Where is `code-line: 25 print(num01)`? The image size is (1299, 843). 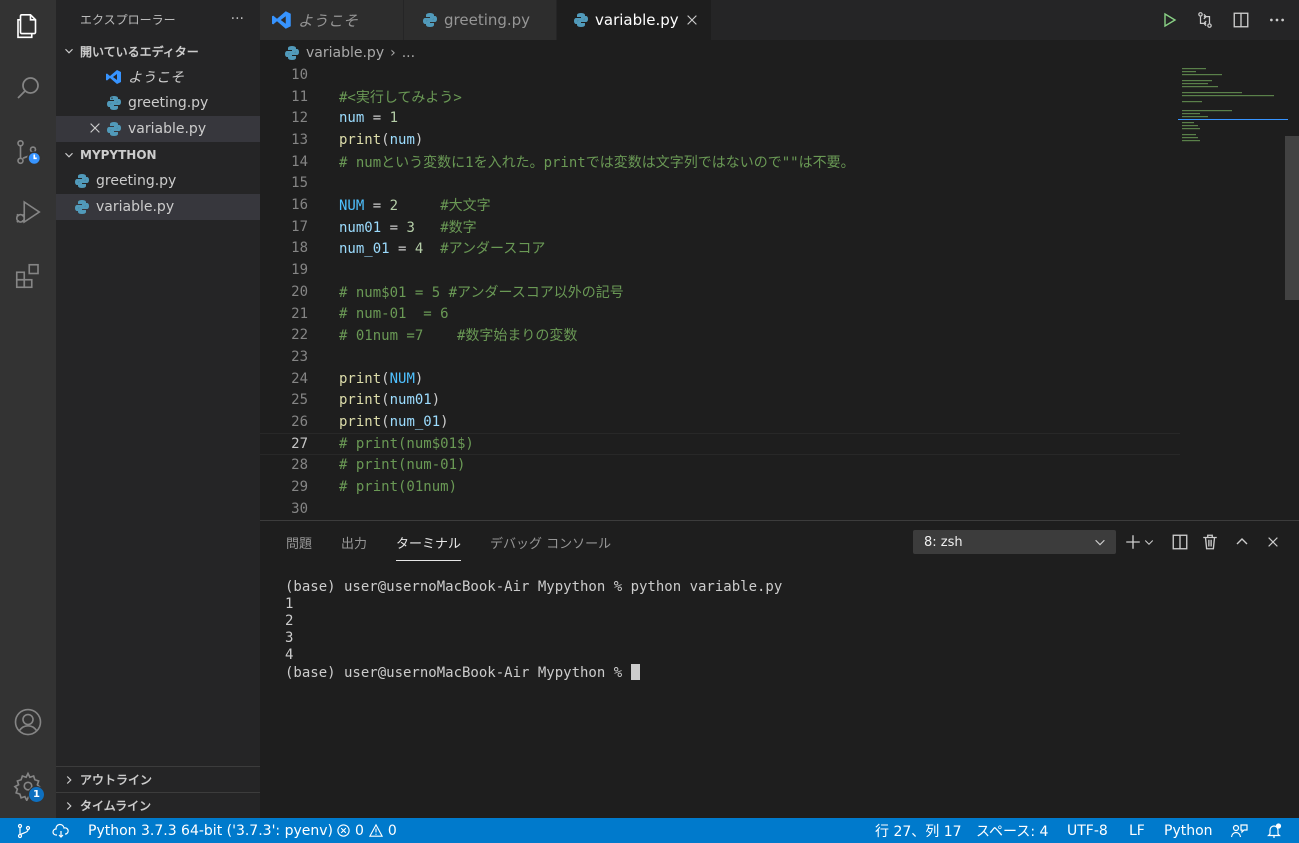 code-line: 25 print(num01) is located at coordinates (720, 401).